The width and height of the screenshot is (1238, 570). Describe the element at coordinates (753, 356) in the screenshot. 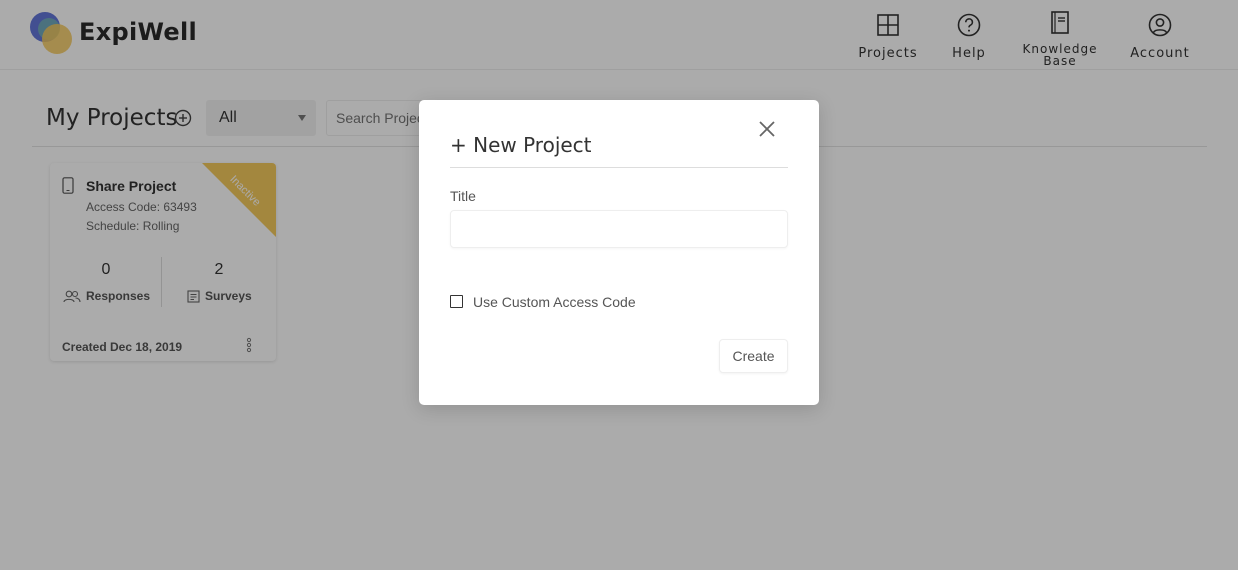

I see `create-button: Create` at that location.